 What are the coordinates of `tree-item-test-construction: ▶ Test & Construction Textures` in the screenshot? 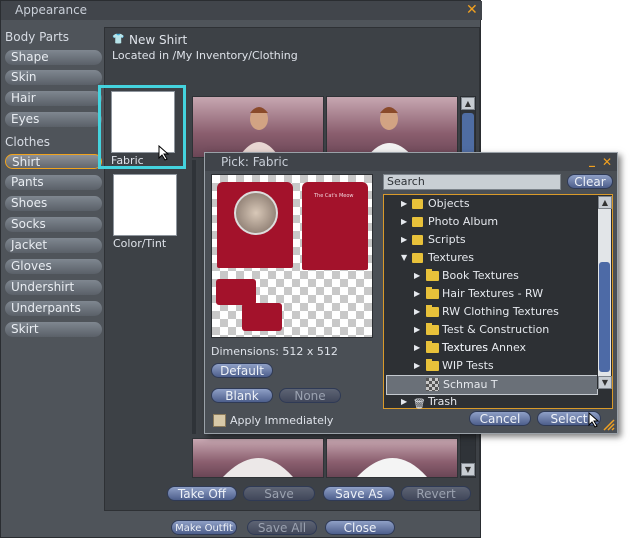 It's located at (490, 337).